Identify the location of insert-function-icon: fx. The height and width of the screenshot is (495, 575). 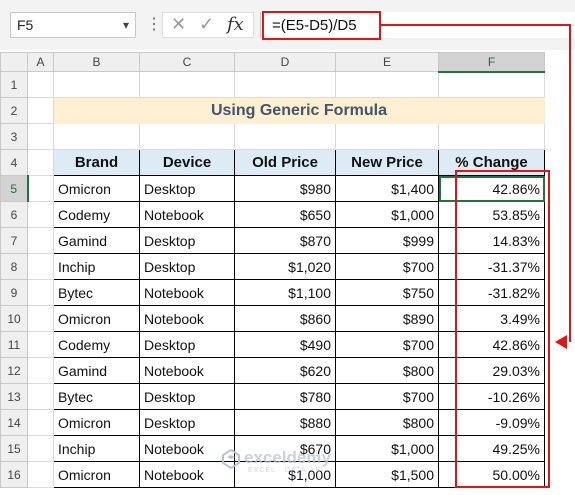
(235, 24).